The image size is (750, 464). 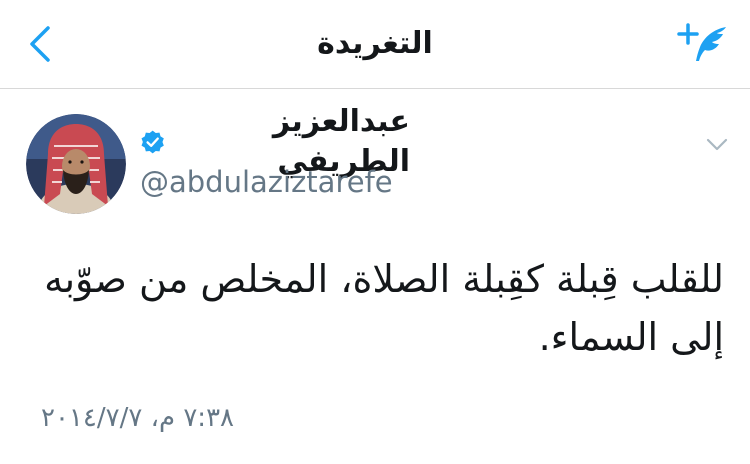 I want to click on compose-tweet-icon, so click(x=701, y=42).